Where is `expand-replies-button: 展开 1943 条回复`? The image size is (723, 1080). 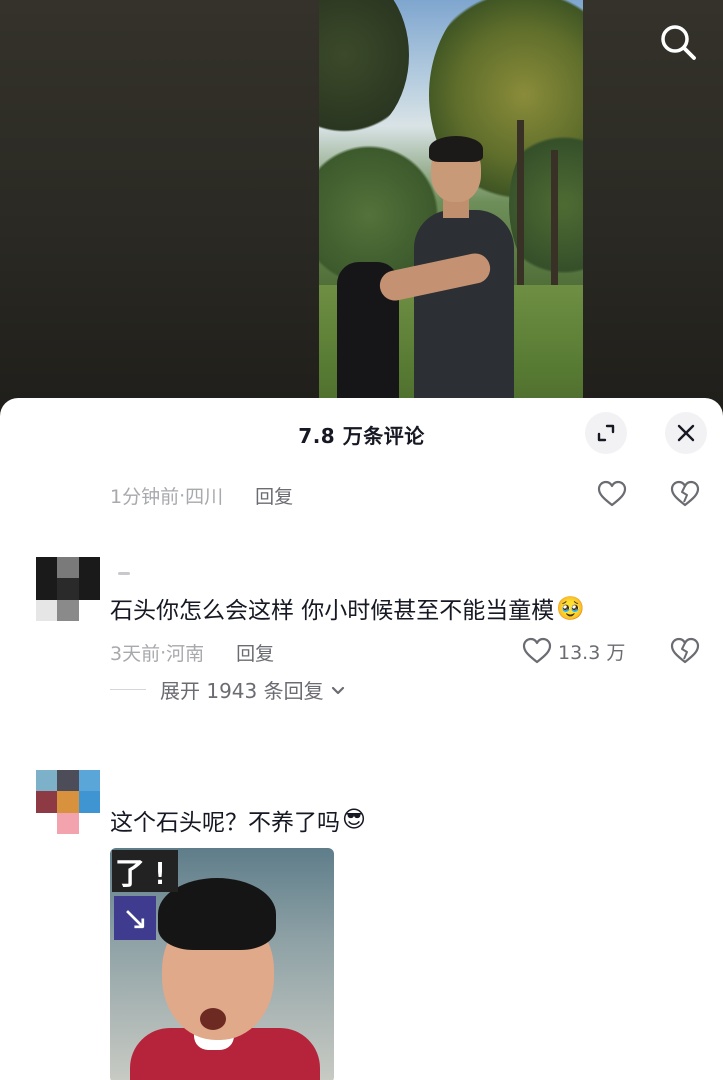
expand-replies-button: 展开 1943 条回复 is located at coordinates (229, 689).